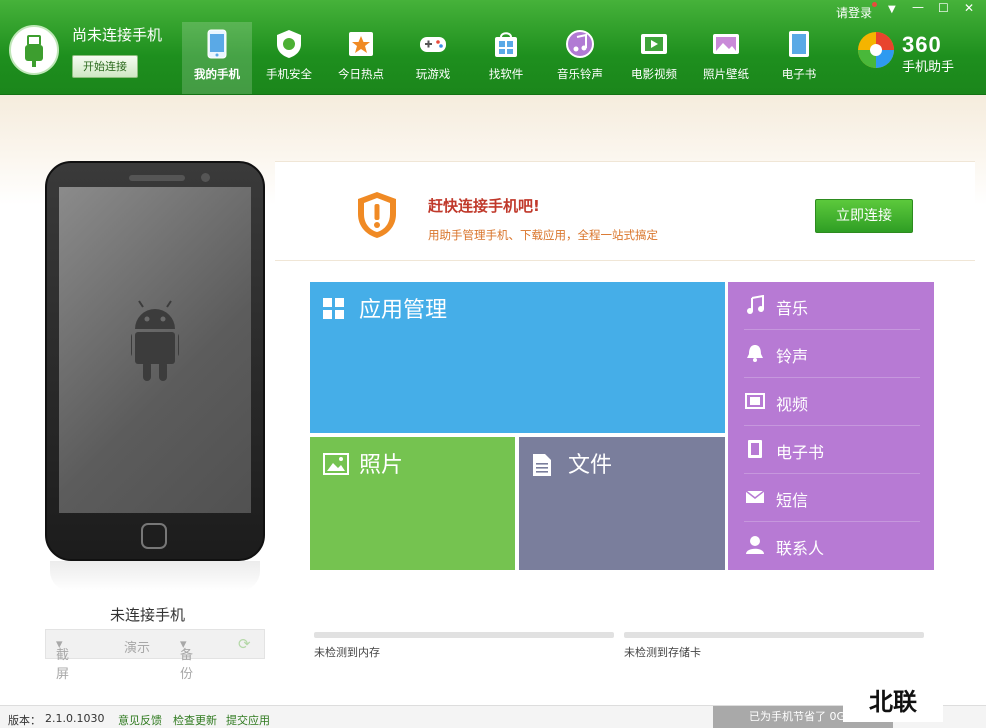  I want to click on watermark: 北联, so click(893, 702).